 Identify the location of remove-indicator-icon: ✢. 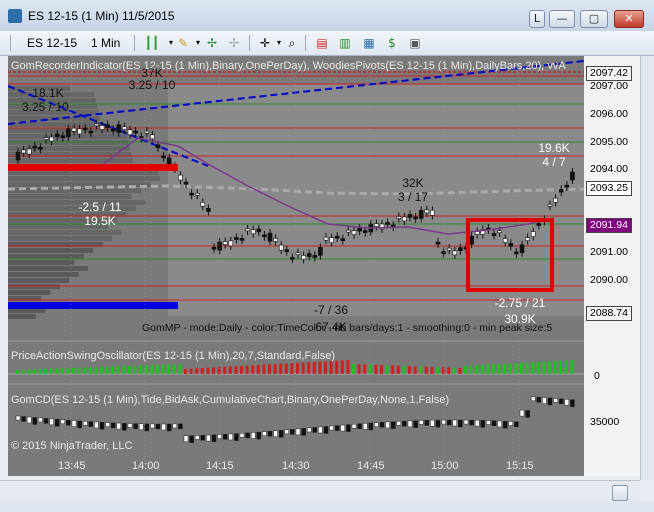
(234, 43).